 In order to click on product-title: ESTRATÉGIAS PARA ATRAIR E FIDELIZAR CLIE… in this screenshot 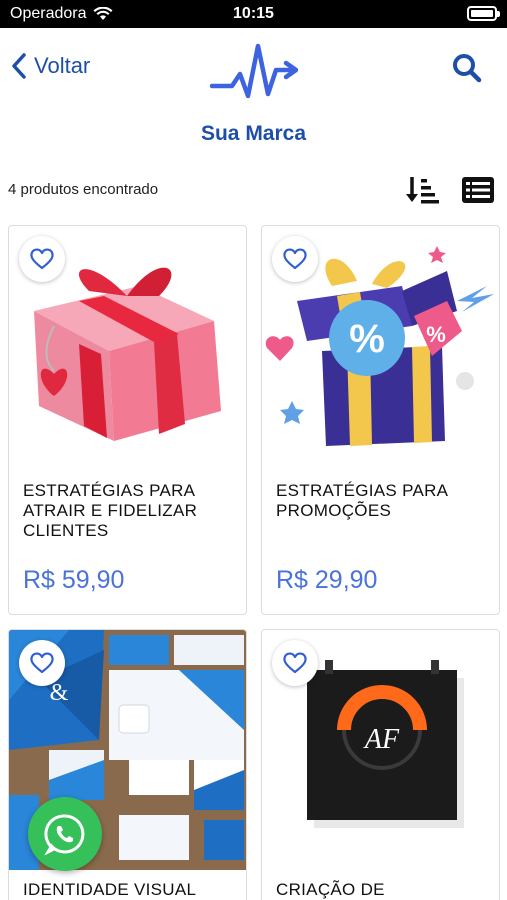, I will do `click(110, 510)`.